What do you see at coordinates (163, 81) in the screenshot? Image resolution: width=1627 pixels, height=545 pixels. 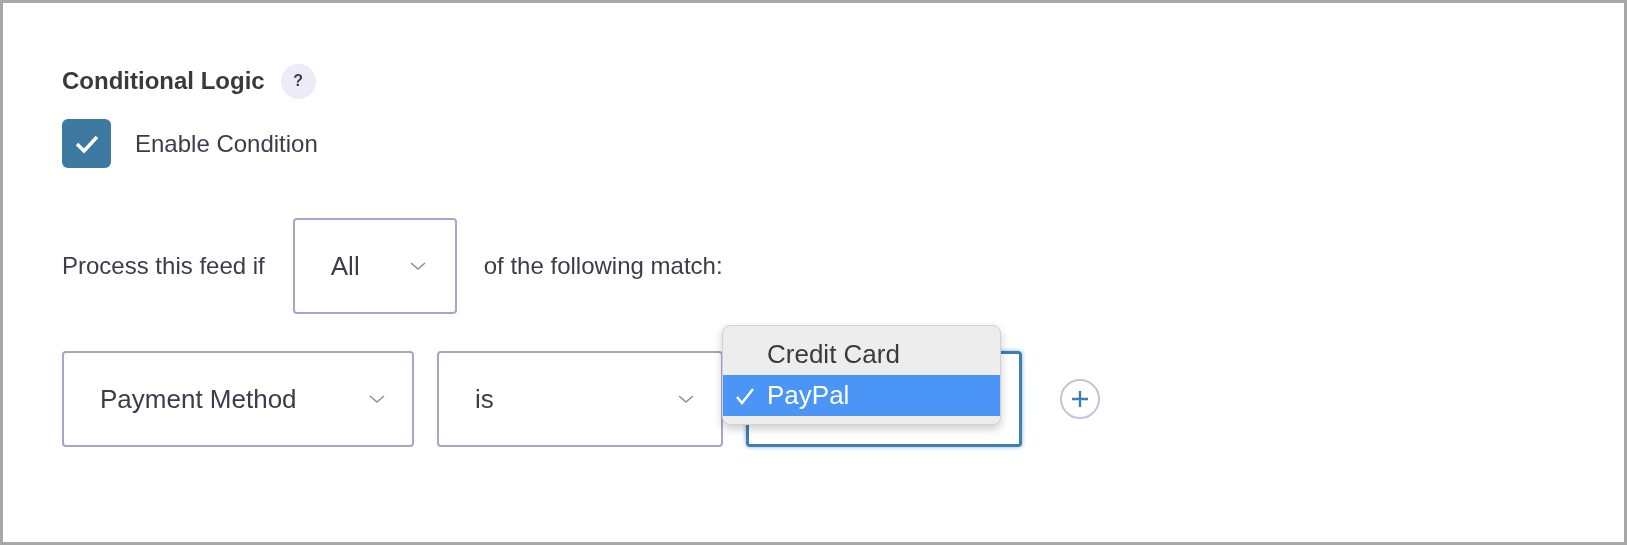 I see `section-title: Conditional Logic` at bounding box center [163, 81].